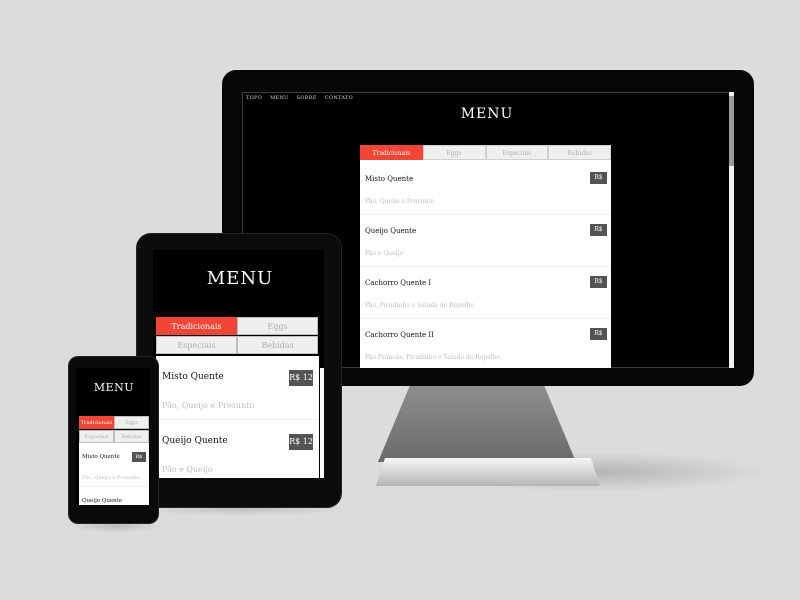 The height and width of the screenshot is (600, 800). I want to click on phone-menu-tabs: Tradicionais Eggs Especiais Bebidas, so click(114, 430).